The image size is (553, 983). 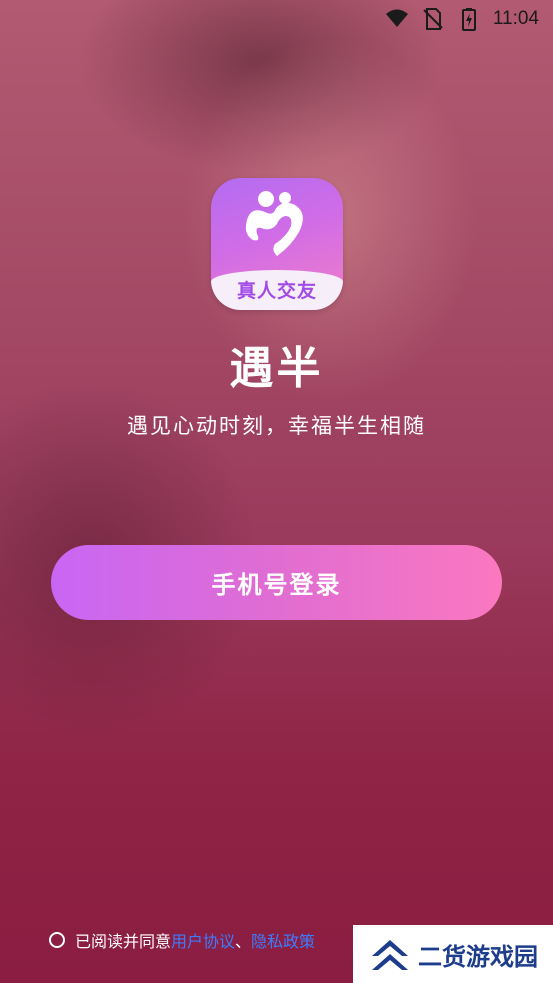 I want to click on tagline: 遇见心动时刻，幸福半生相随, so click(x=276, y=426).